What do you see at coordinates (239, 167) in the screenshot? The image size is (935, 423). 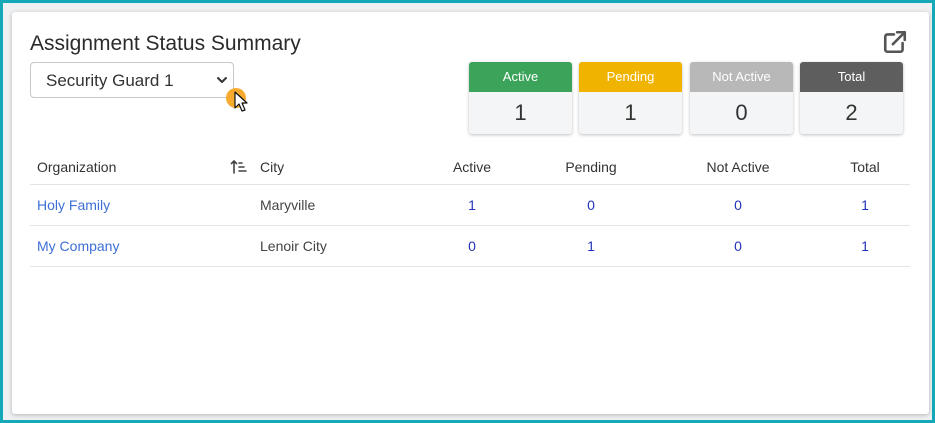 I see `sort-ascending-icon` at bounding box center [239, 167].